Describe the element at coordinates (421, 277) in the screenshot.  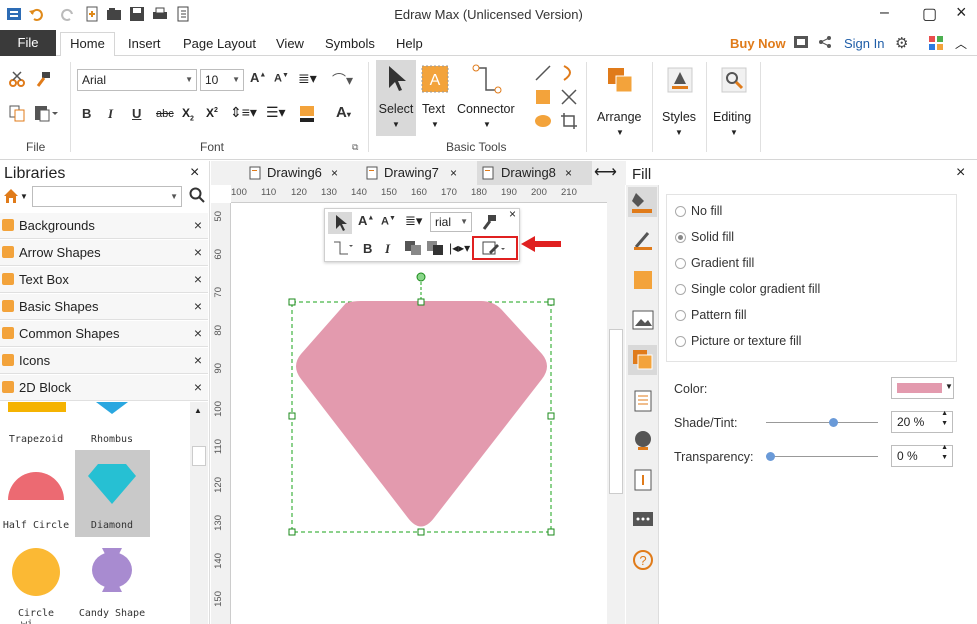
I see `rotation-handle` at that location.